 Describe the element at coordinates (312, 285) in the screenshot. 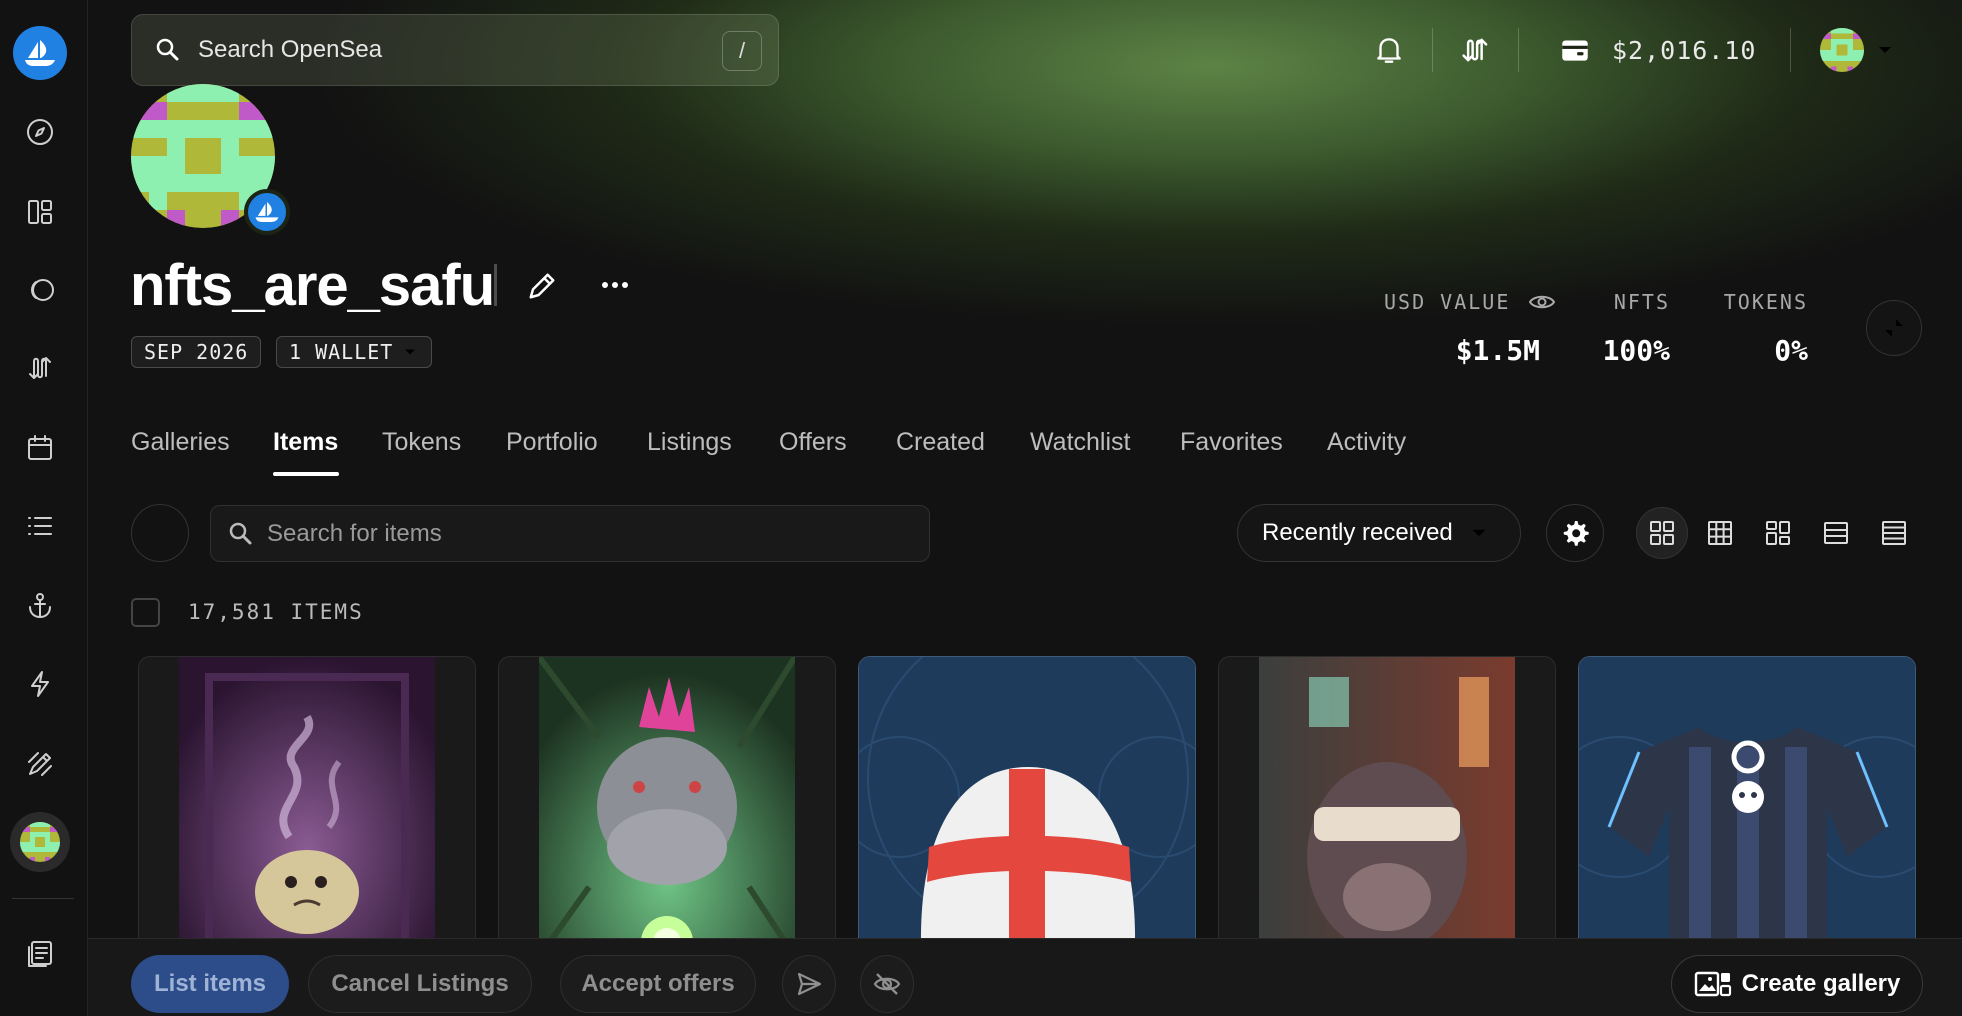

I see `profile-username: nfts_are_safu` at that location.